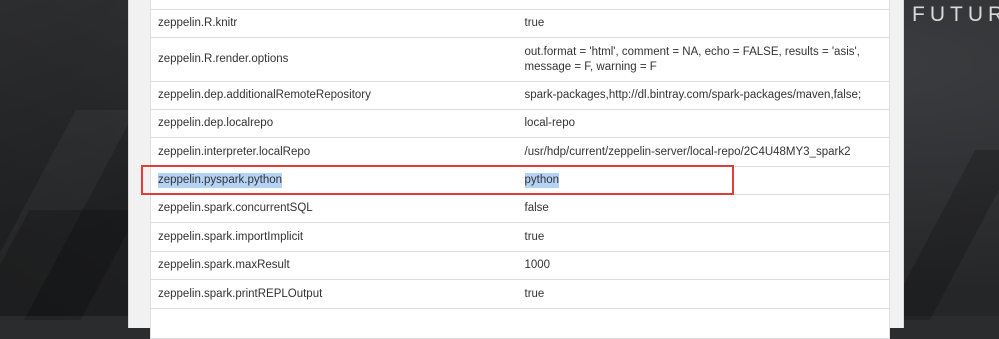 This screenshot has height=339, width=999. I want to click on table-row: zeppelin.R.knitr true, so click(520, 23).